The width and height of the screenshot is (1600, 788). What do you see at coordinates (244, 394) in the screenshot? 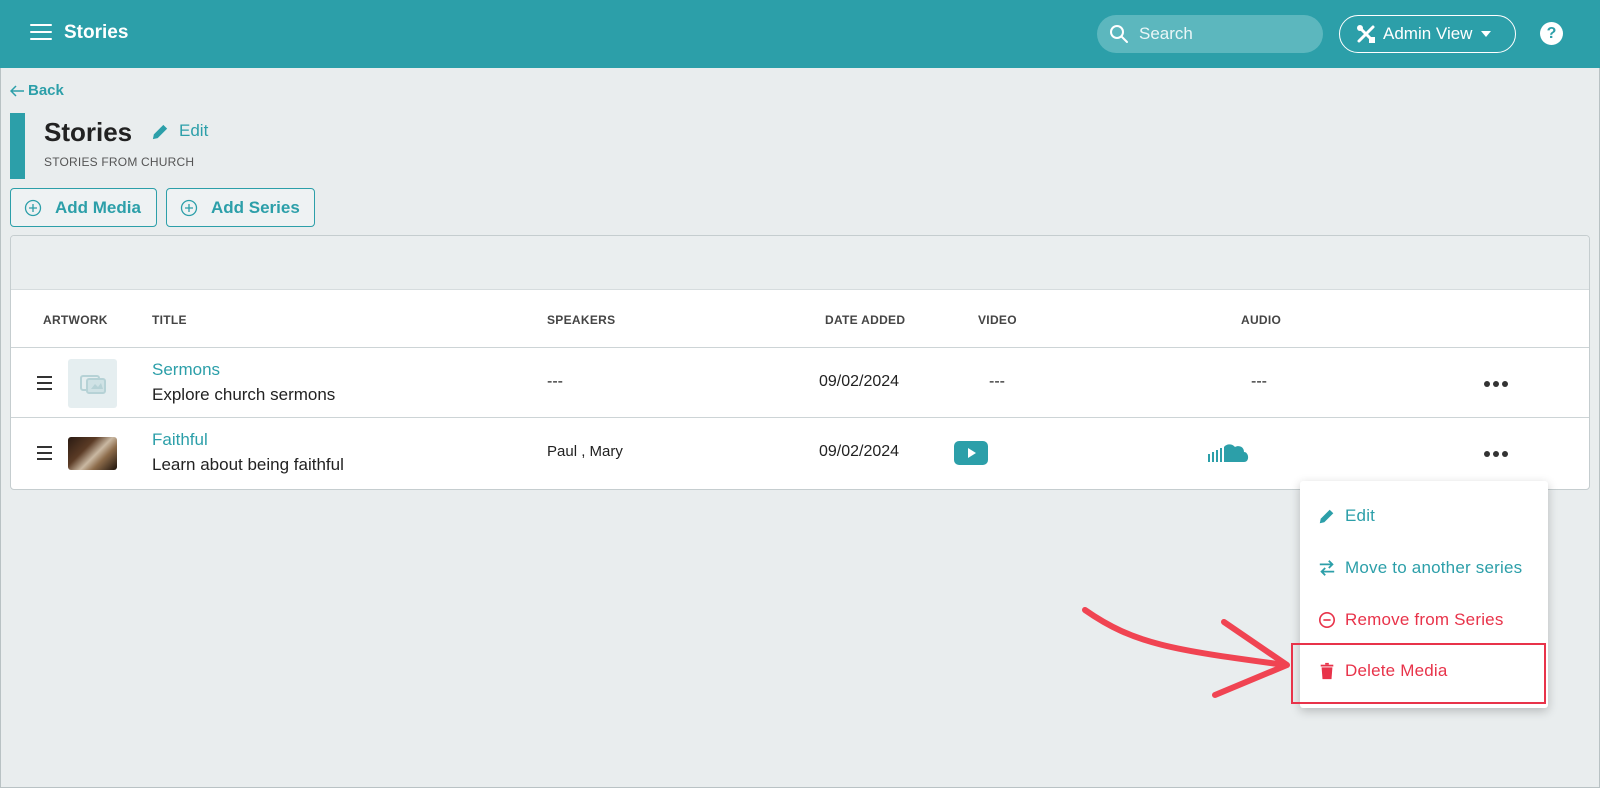
I see `media-description: Explore church sermons` at bounding box center [244, 394].